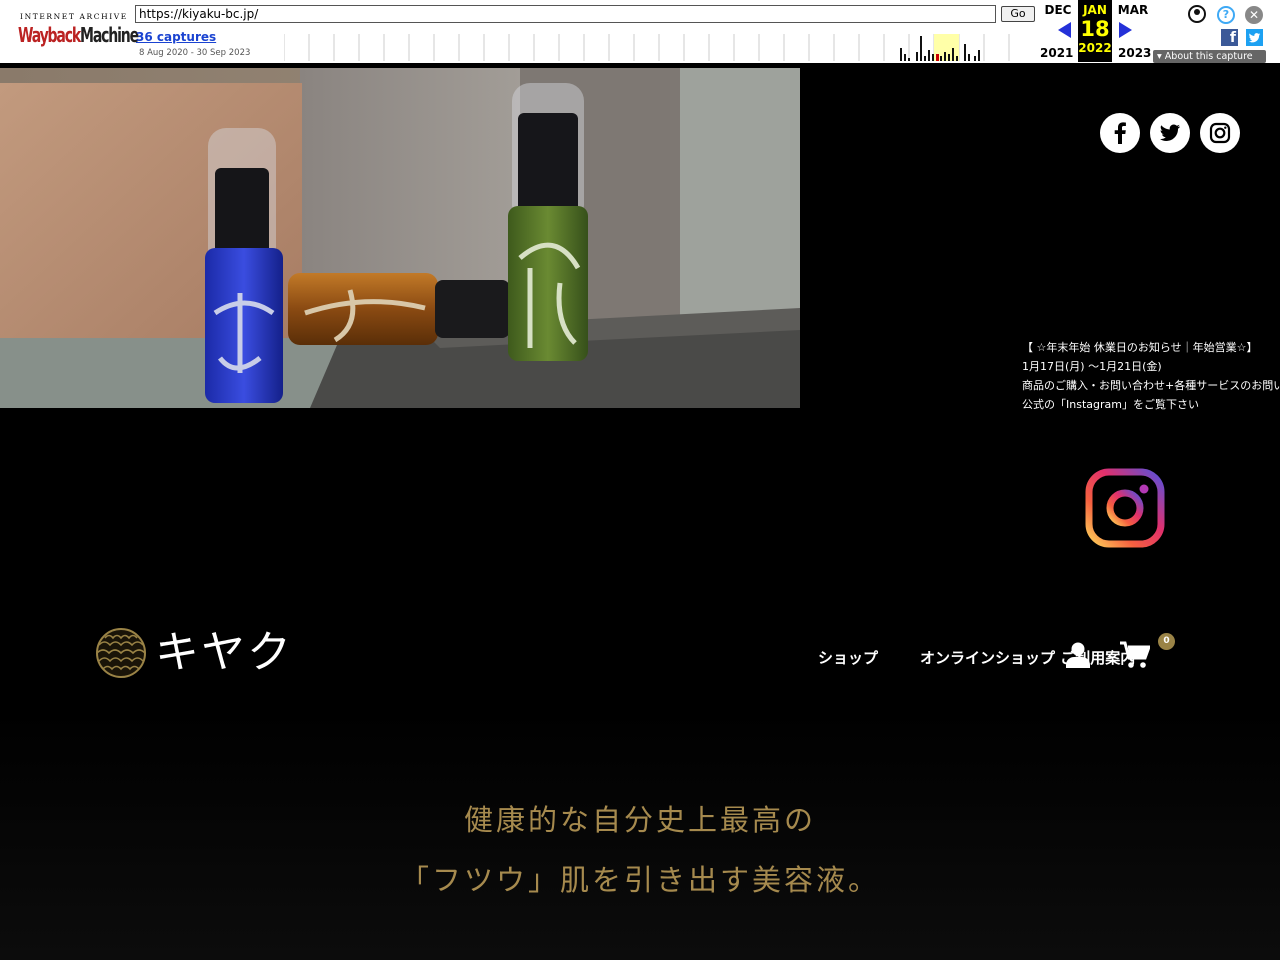  What do you see at coordinates (224, 652) in the screenshot?
I see `logo-wordmark: キヤク` at bounding box center [224, 652].